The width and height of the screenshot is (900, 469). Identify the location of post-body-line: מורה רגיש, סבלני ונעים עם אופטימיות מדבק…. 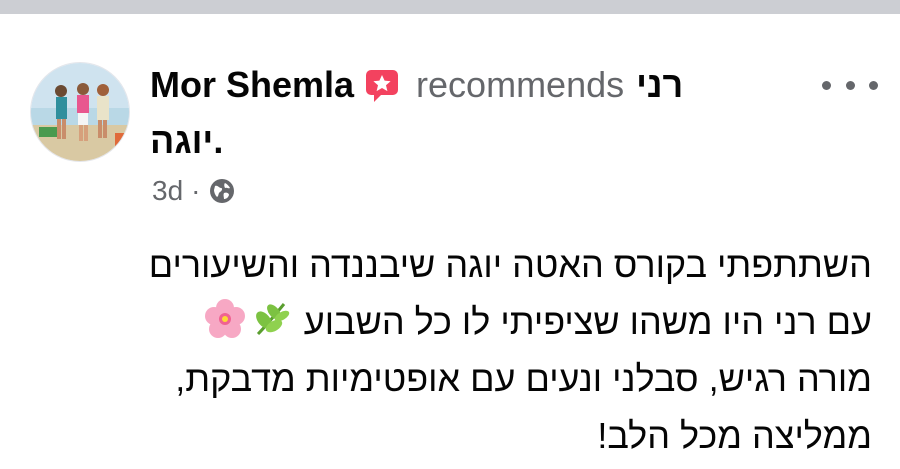
(523, 378).